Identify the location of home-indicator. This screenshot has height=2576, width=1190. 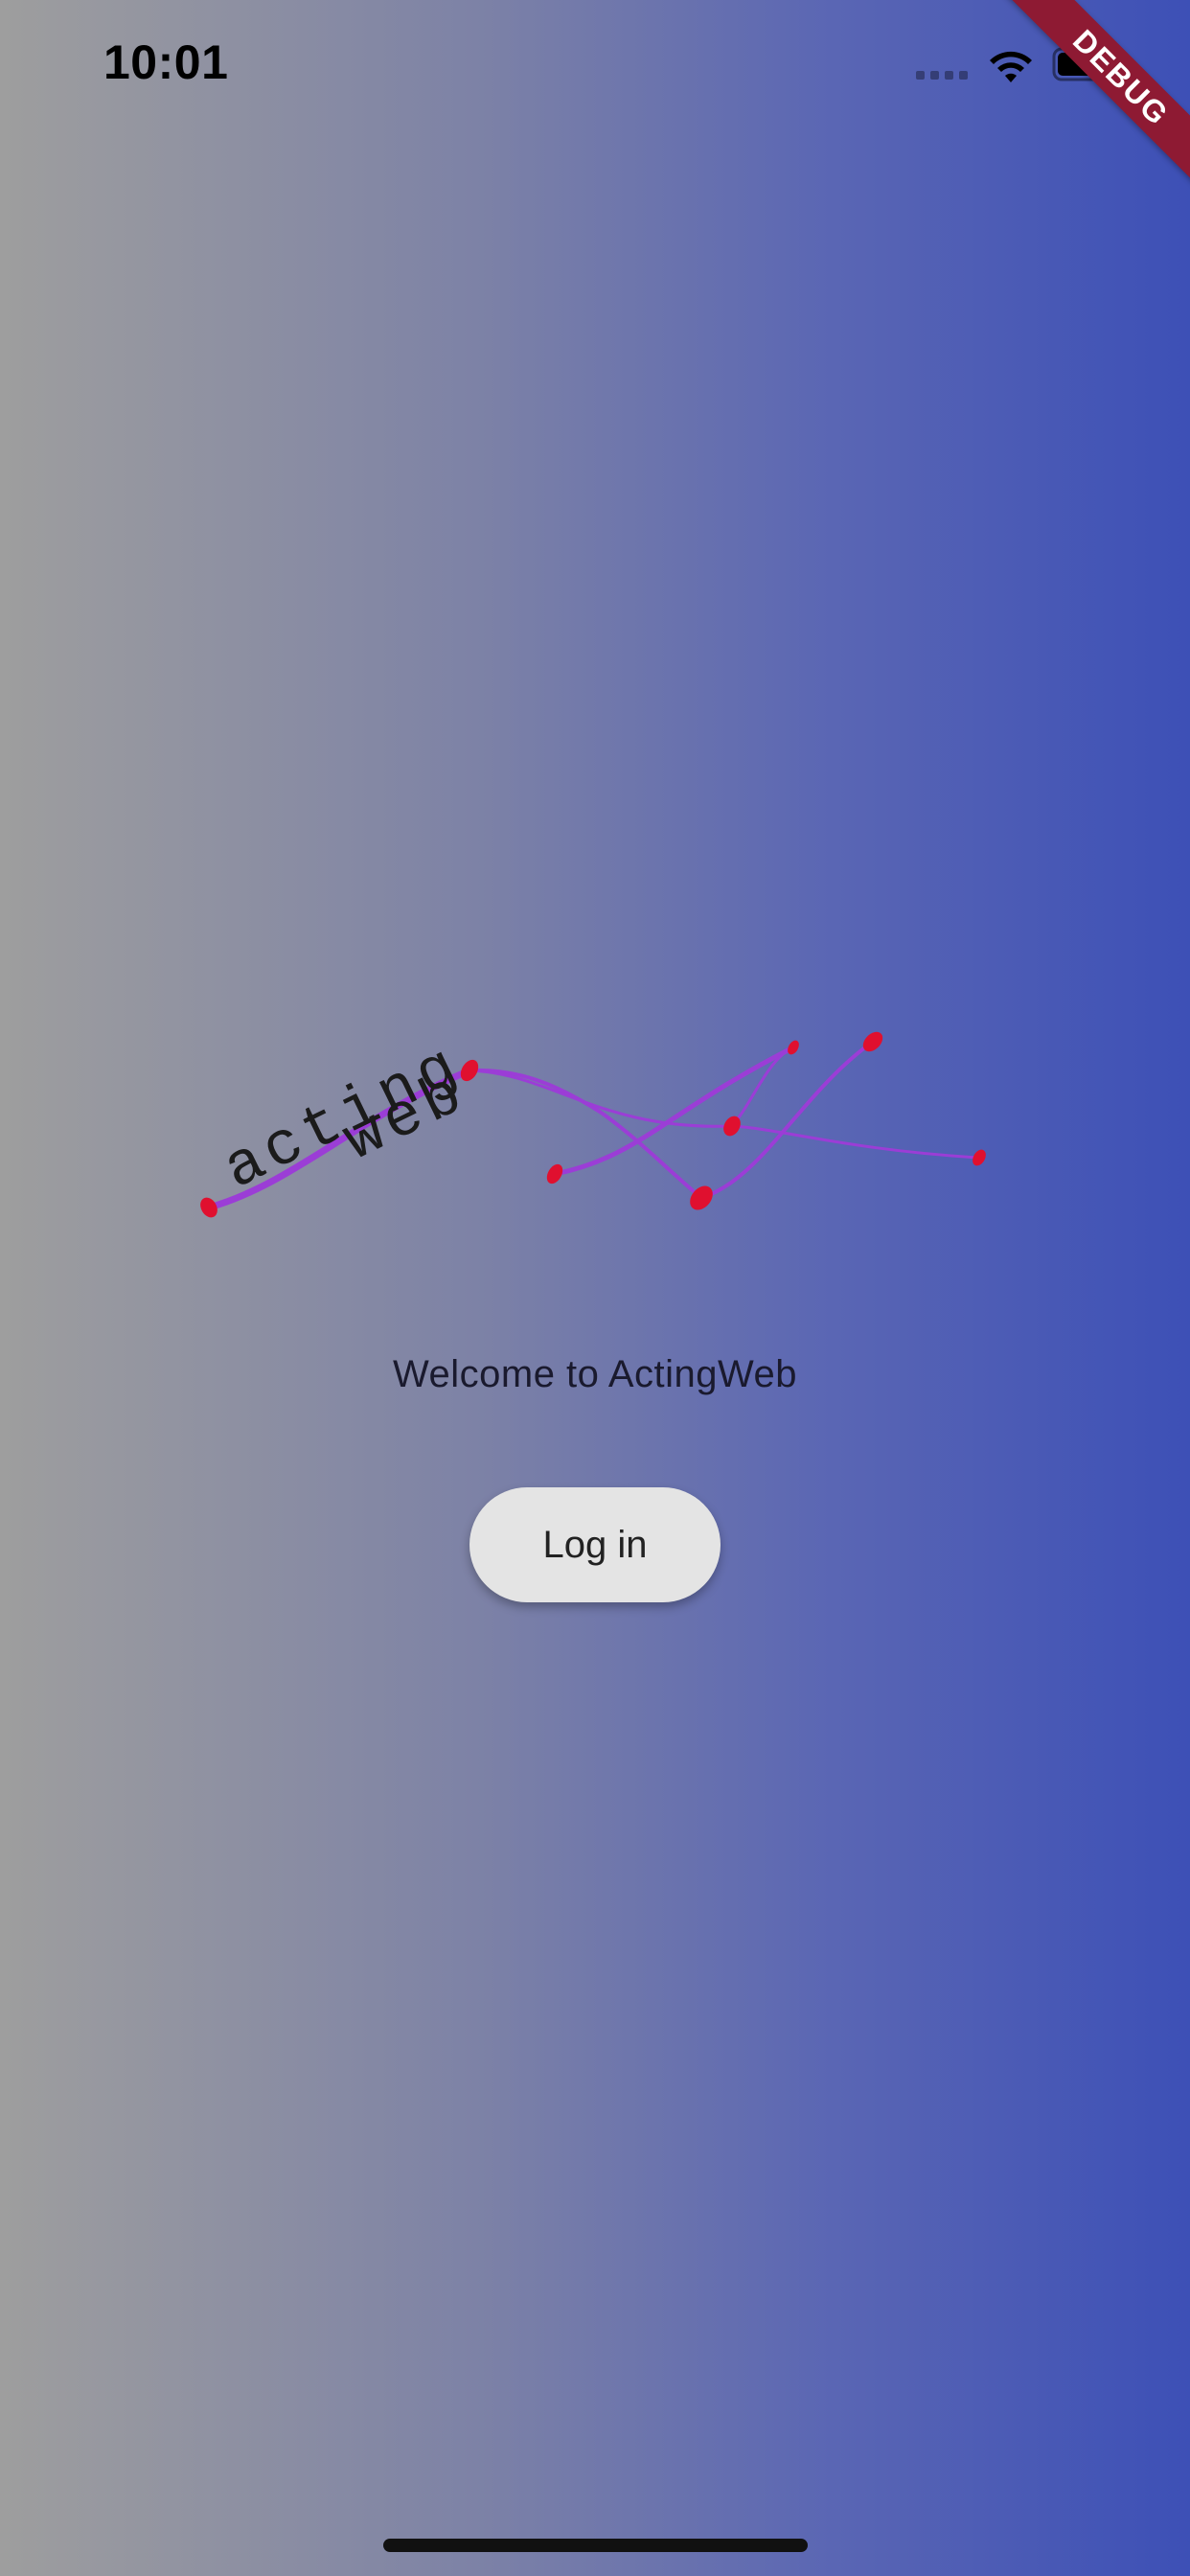
(595, 2545).